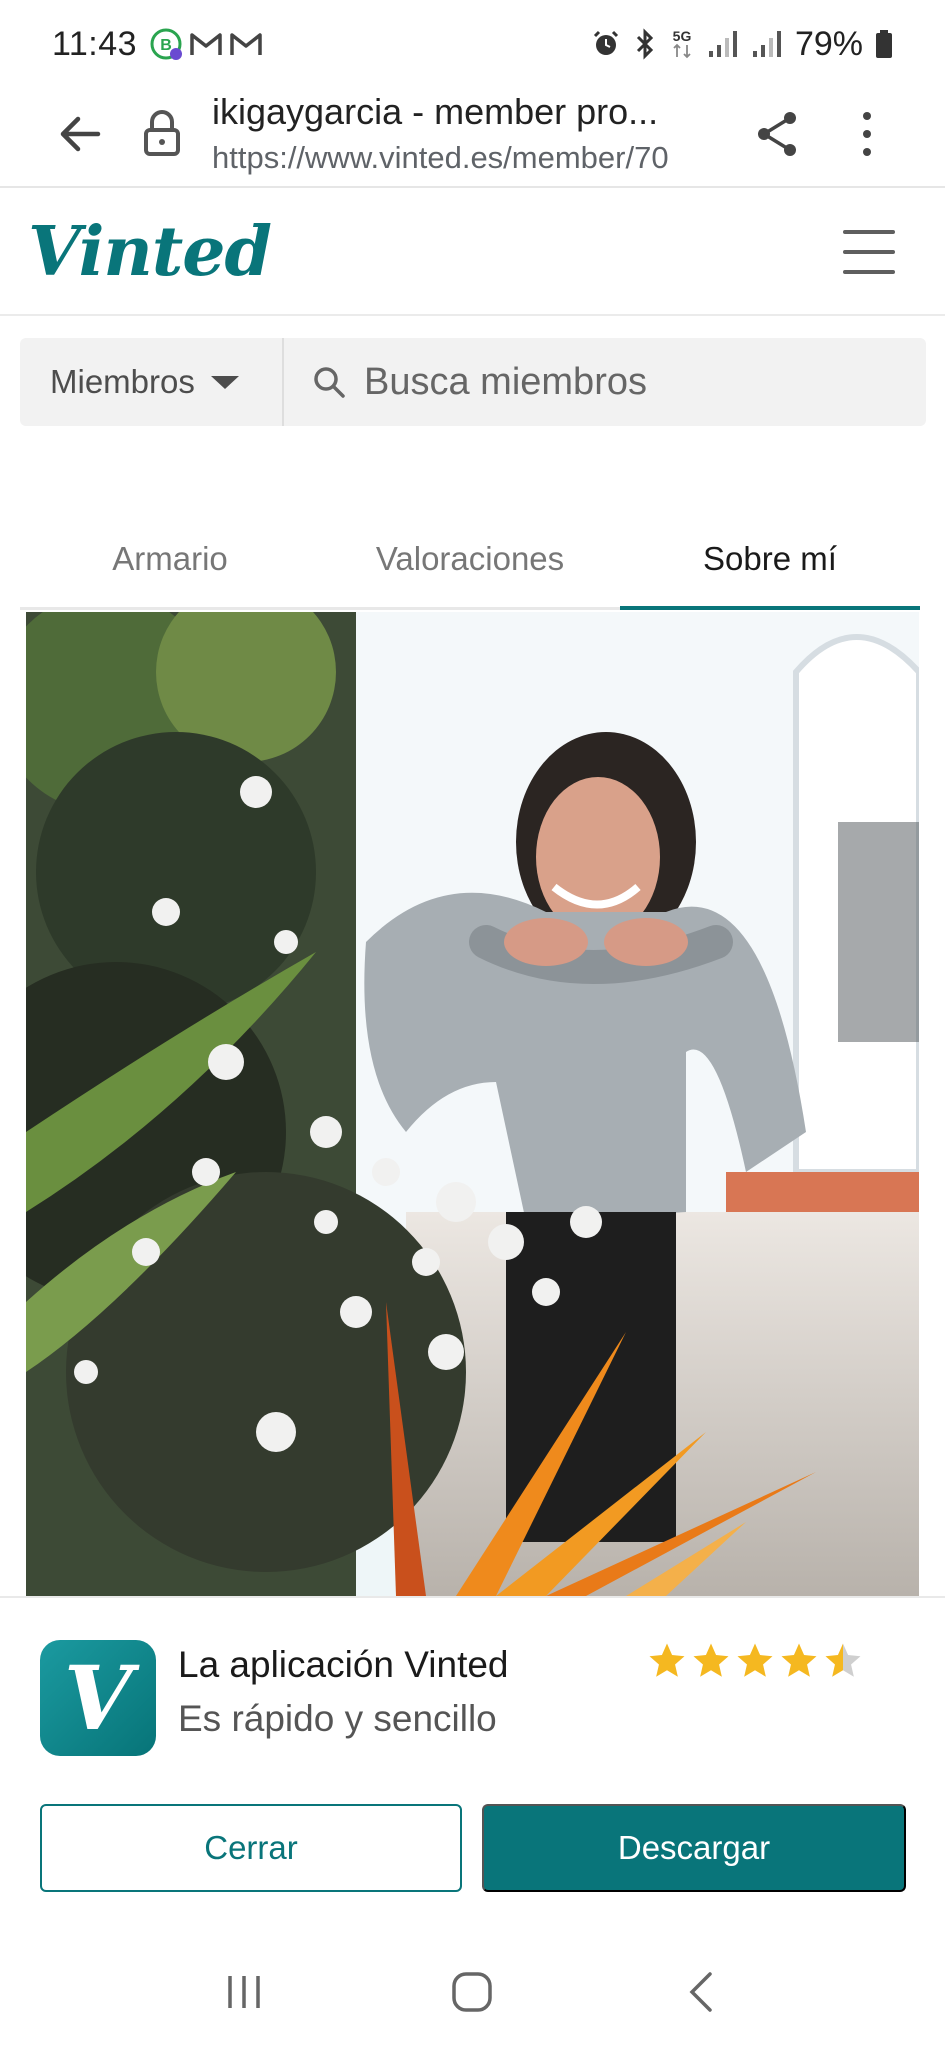 The width and height of the screenshot is (945, 2048). I want to click on more-vertical-icon, so click(867, 134).